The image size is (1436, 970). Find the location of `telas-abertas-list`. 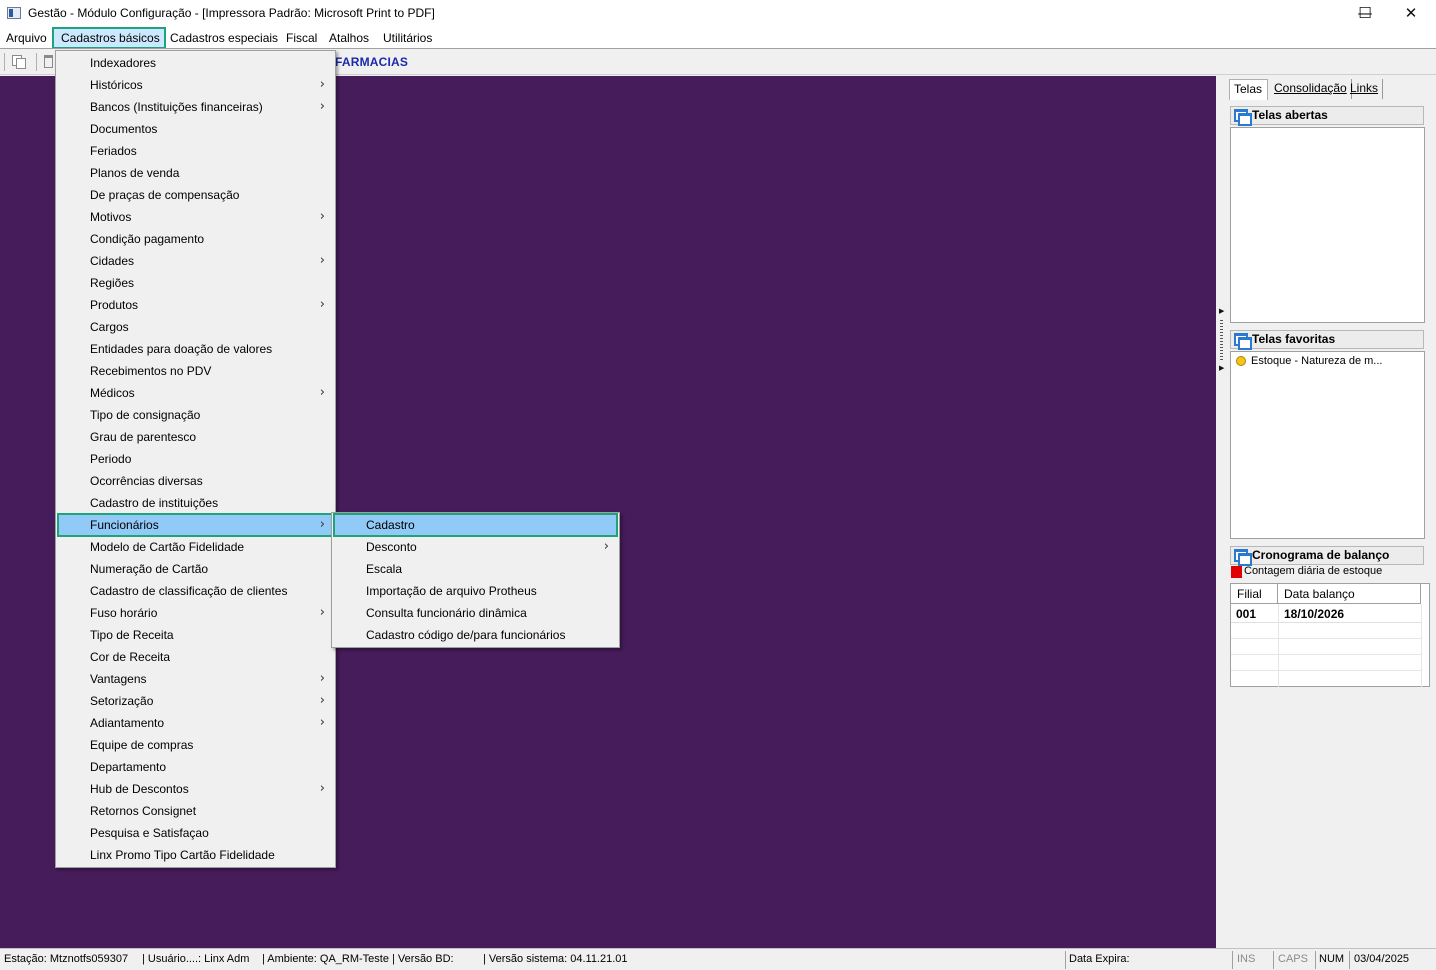

telas-abertas-list is located at coordinates (1327, 225).